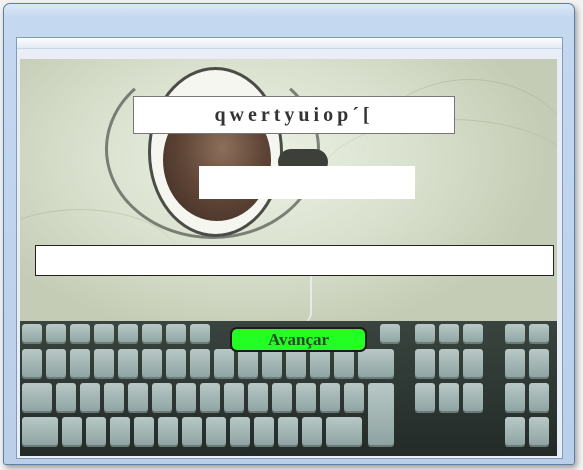  Describe the element at coordinates (294, 260) in the screenshot. I see `answer-input` at that location.